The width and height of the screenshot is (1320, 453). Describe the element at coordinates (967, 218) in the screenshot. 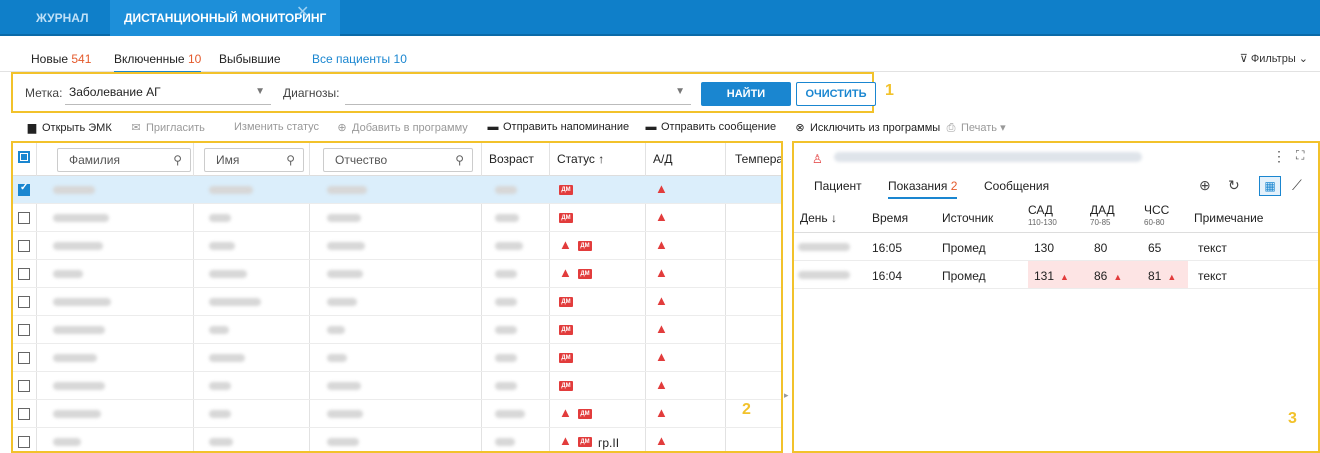

I see `col-source: Источник` at that location.